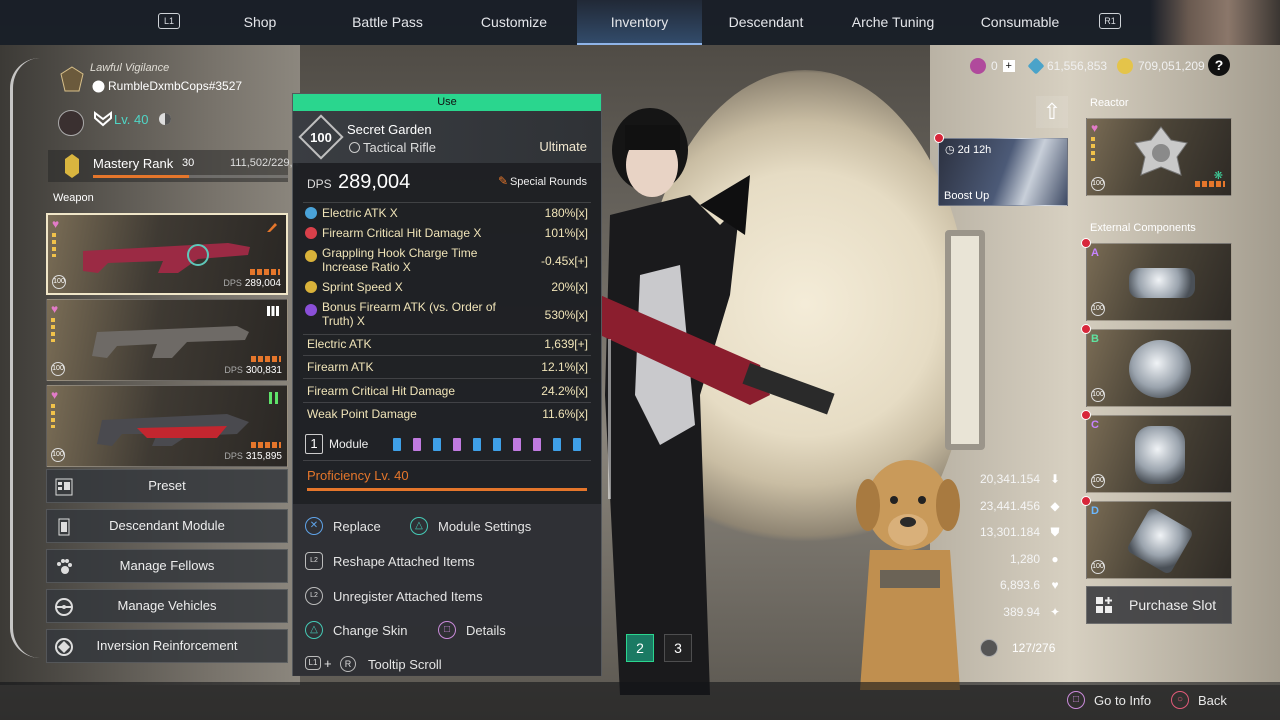 Image resolution: width=1280 pixels, height=720 pixels. Describe the element at coordinates (978, 66) in the screenshot. I see `caliber-icon` at that location.